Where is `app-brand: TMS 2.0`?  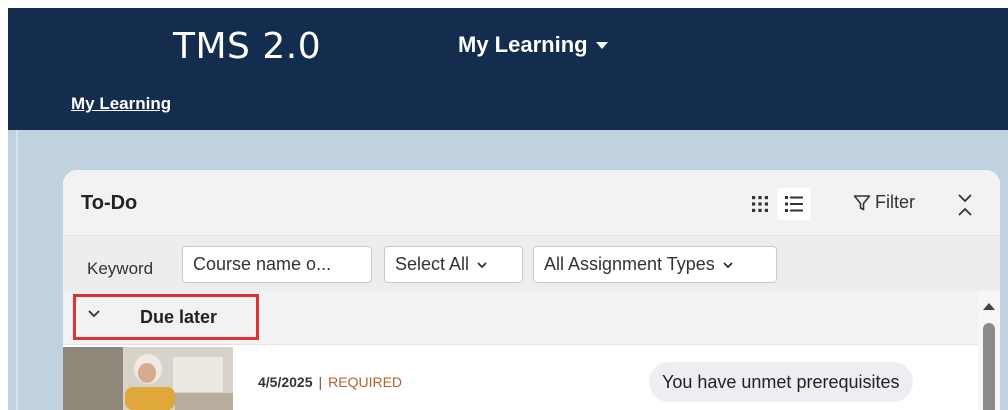 app-brand: TMS 2.0 is located at coordinates (247, 46).